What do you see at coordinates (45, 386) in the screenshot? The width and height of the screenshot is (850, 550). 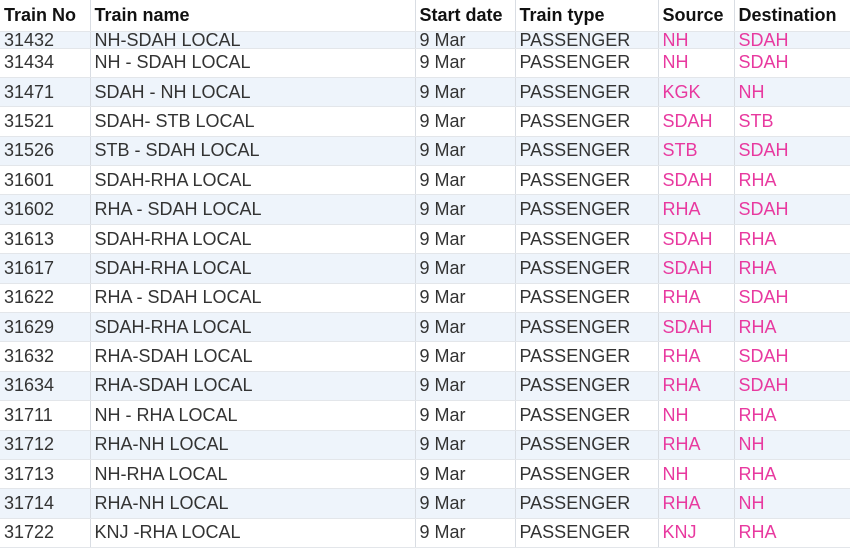 I see `train-no-cell: 31634` at bounding box center [45, 386].